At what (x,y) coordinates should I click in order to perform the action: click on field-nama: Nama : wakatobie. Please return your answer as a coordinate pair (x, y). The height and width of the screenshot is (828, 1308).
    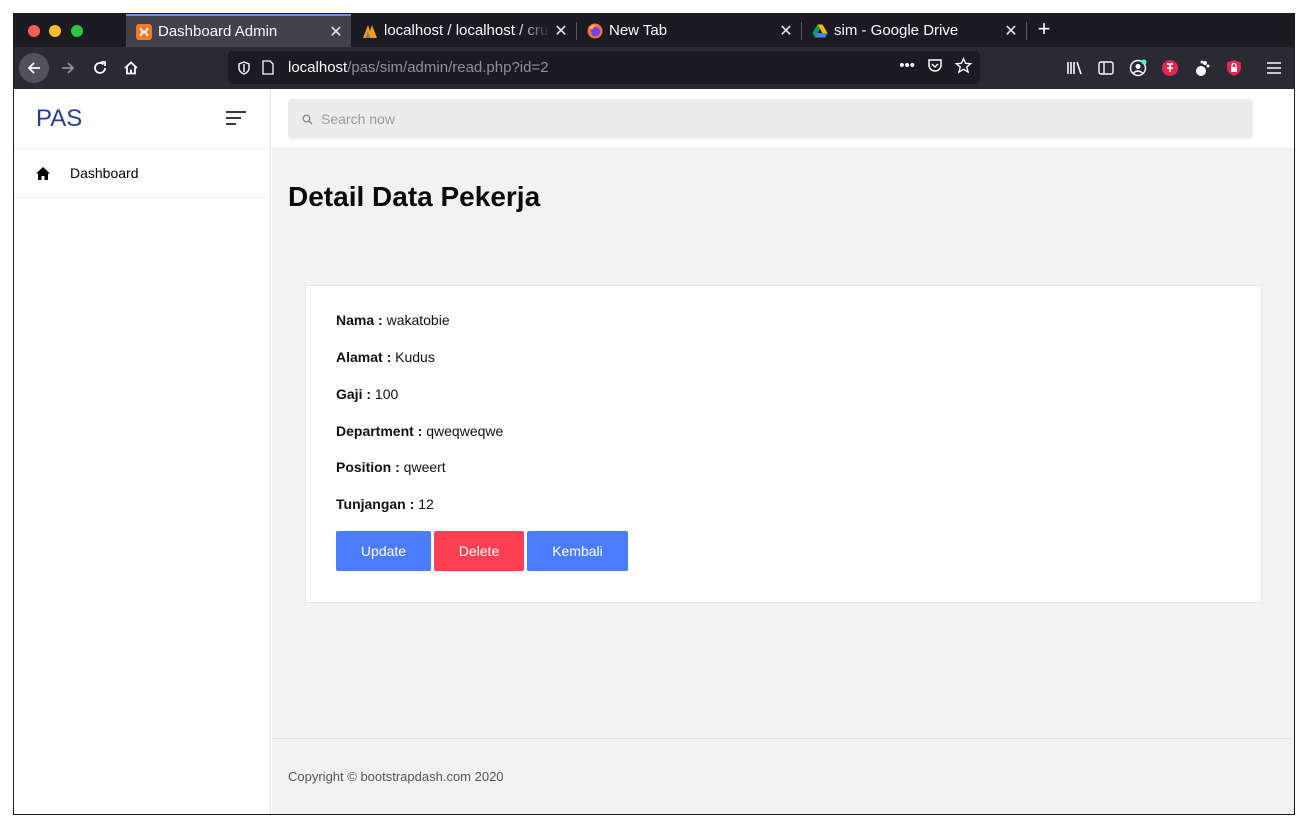
    Looking at the image, I should click on (393, 320).